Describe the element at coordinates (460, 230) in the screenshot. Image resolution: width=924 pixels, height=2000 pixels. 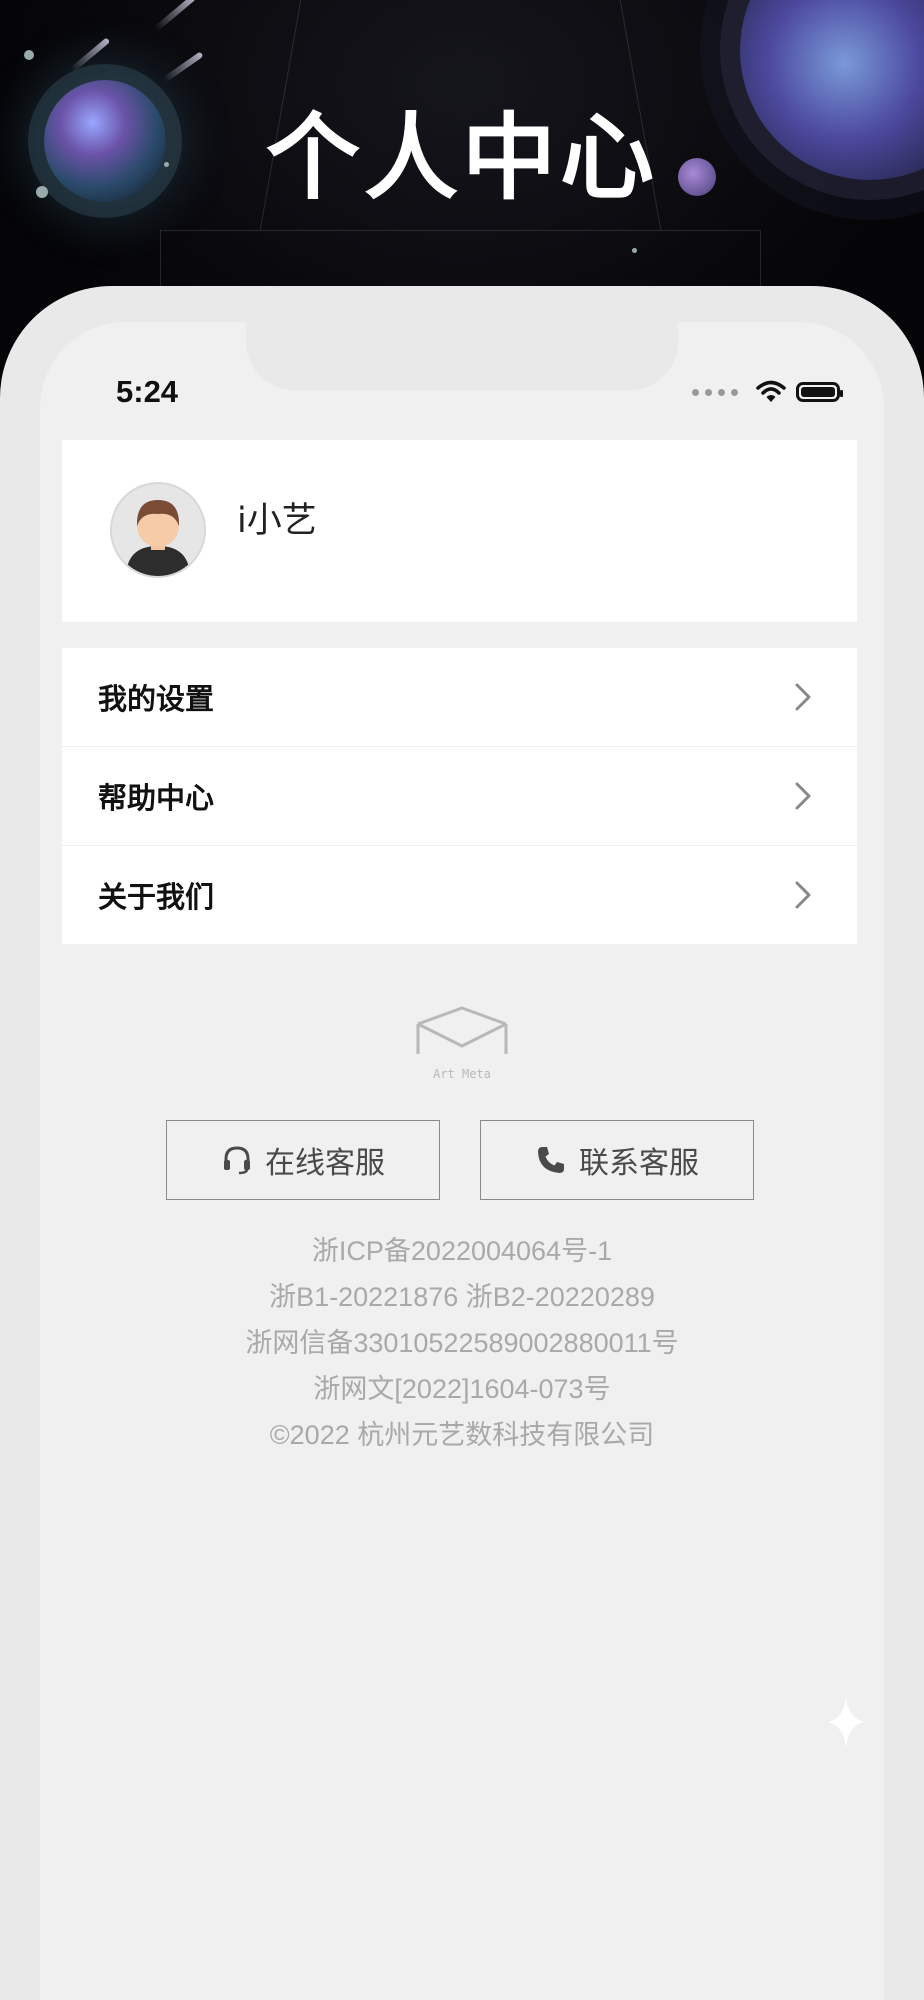
I see `grid-line` at that location.